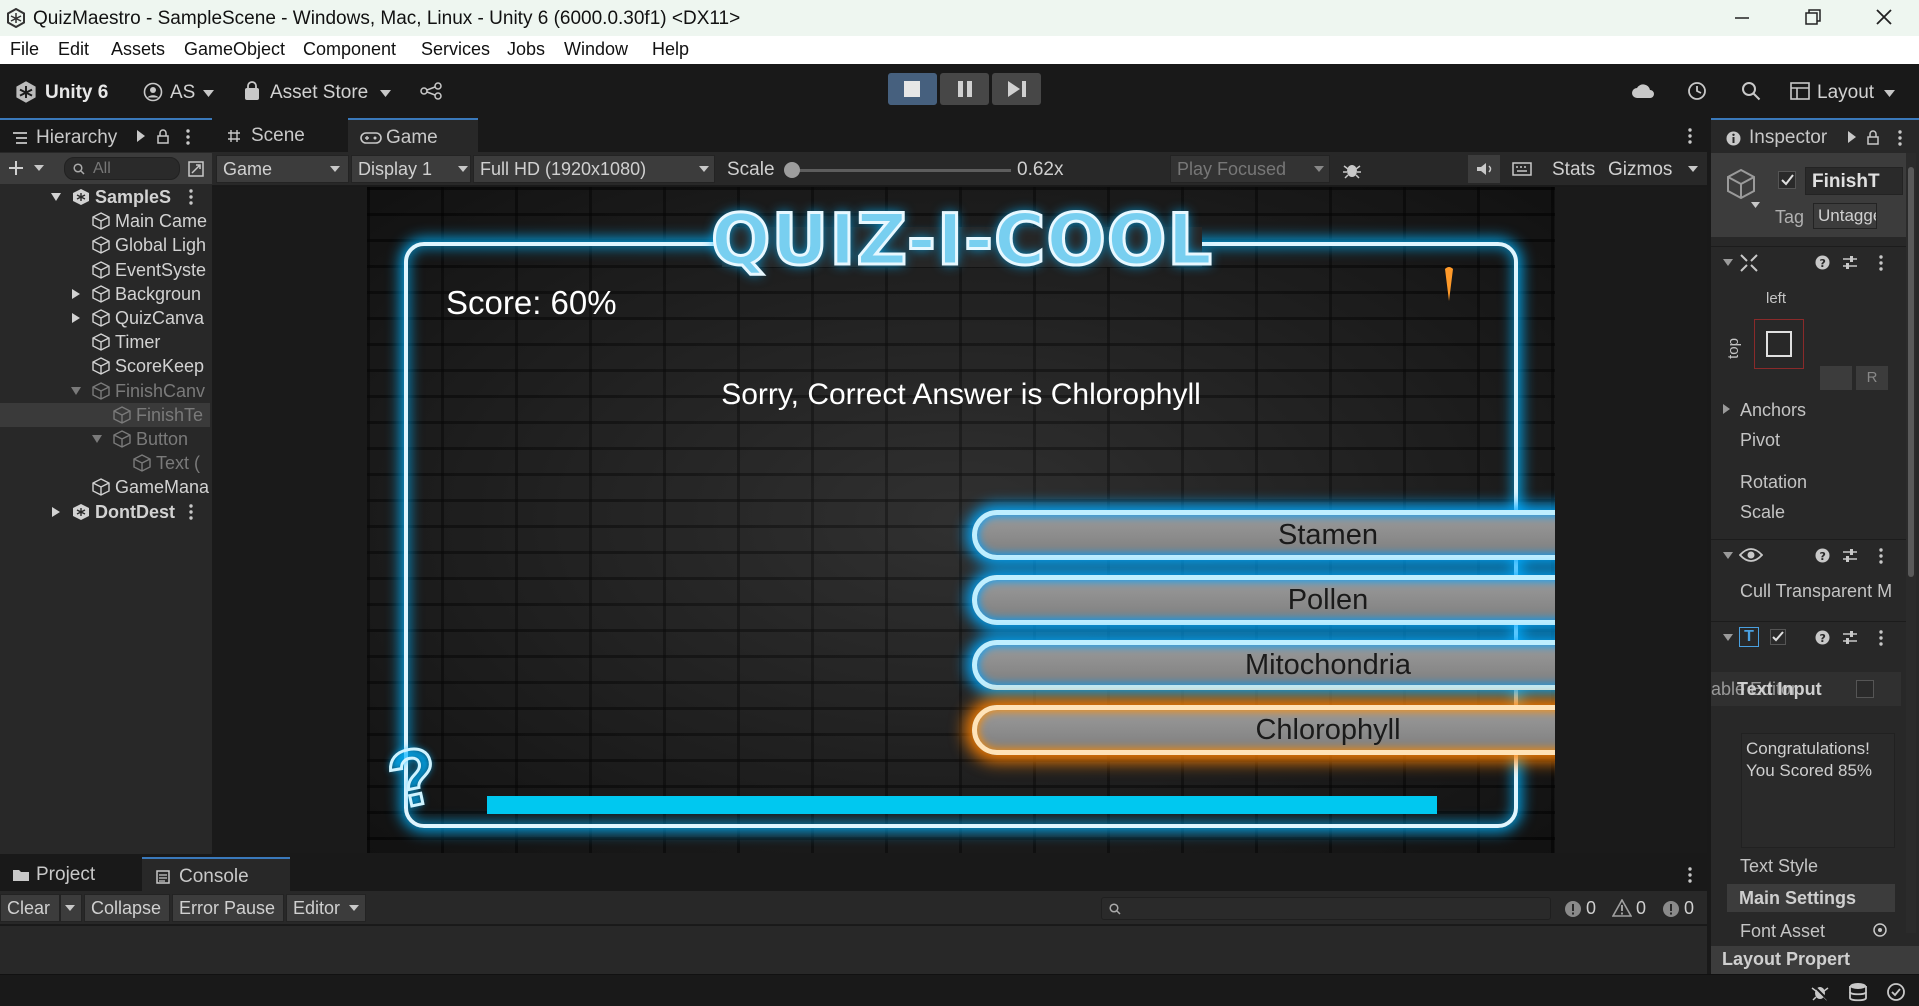  I want to click on blueprint-mode-button, so click(1836, 378).